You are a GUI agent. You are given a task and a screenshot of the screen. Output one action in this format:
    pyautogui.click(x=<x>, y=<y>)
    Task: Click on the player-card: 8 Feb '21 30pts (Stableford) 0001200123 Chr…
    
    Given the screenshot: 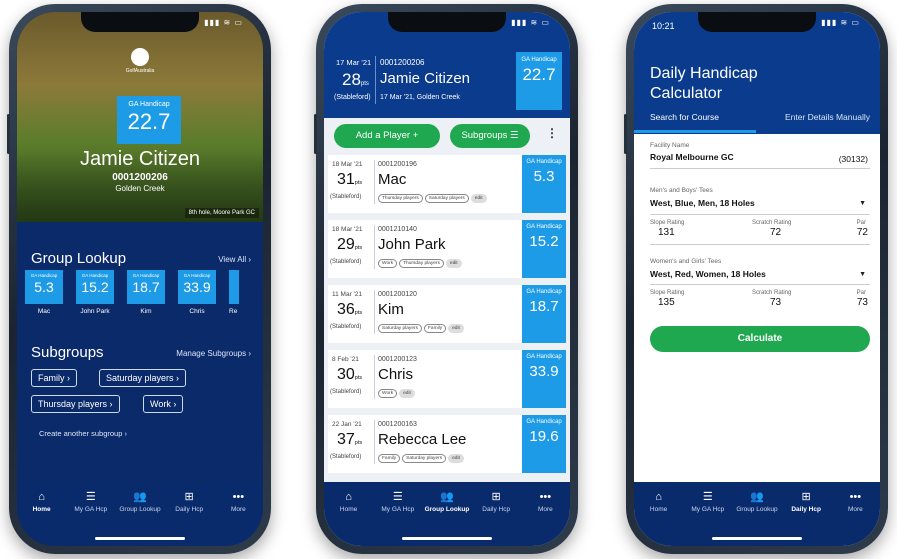 What is the action you would take?
    pyautogui.click(x=447, y=379)
    